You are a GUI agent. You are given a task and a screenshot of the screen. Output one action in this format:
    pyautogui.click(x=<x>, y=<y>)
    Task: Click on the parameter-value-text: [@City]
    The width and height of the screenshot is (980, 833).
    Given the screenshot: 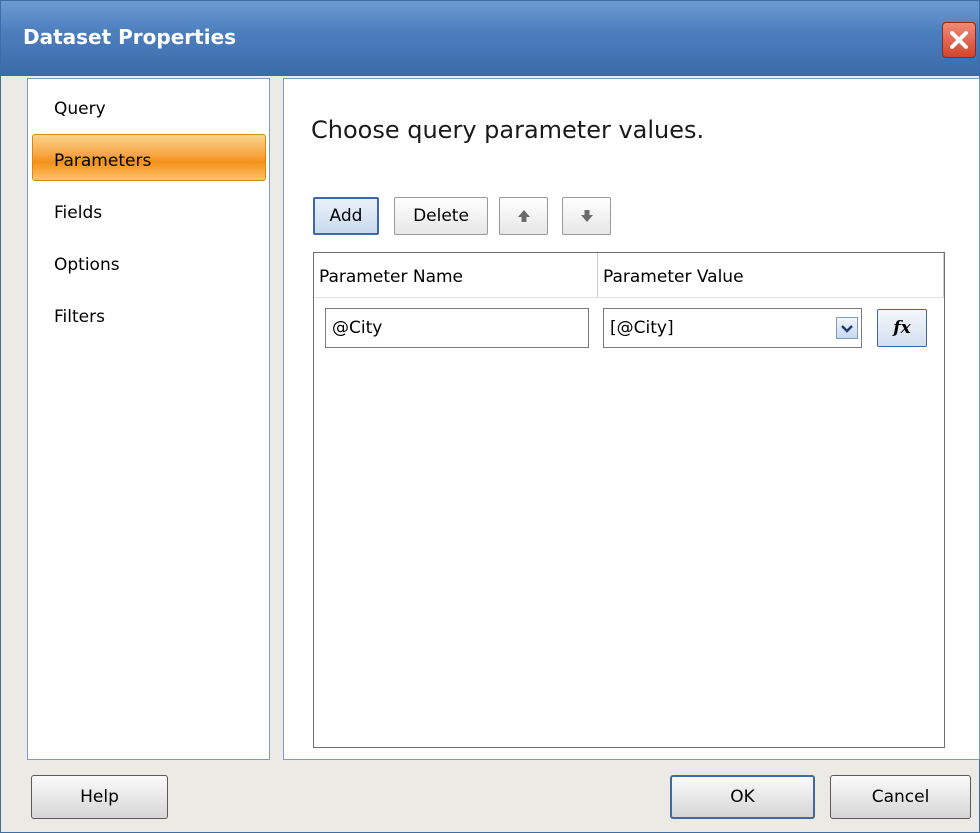 What is the action you would take?
    pyautogui.click(x=642, y=328)
    